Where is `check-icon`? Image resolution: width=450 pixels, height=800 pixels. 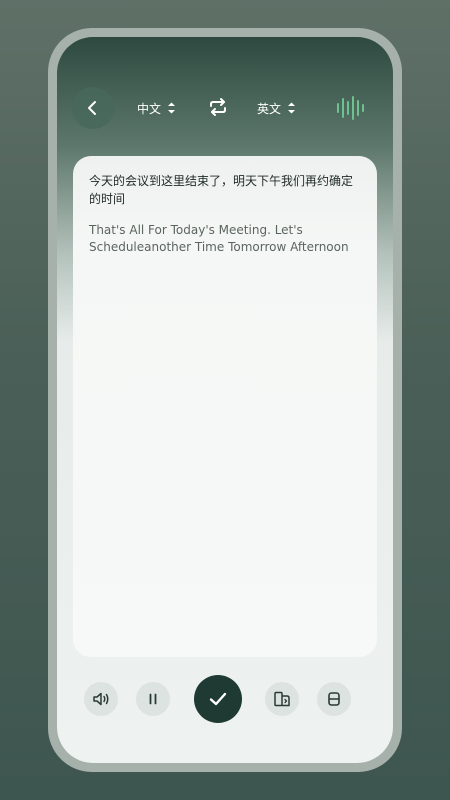
check-icon is located at coordinates (218, 699).